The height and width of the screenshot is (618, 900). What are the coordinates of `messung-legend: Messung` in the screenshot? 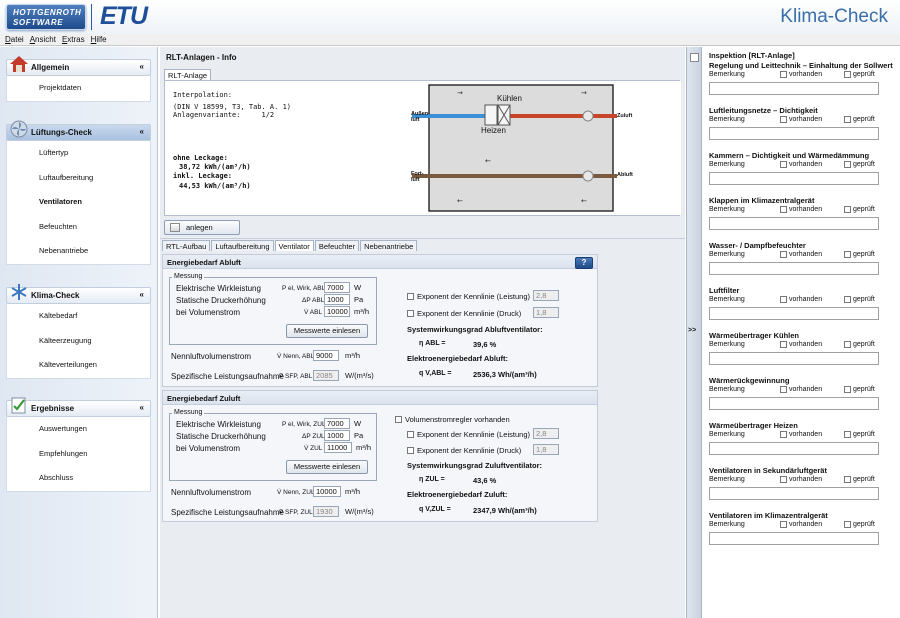 It's located at (188, 276).